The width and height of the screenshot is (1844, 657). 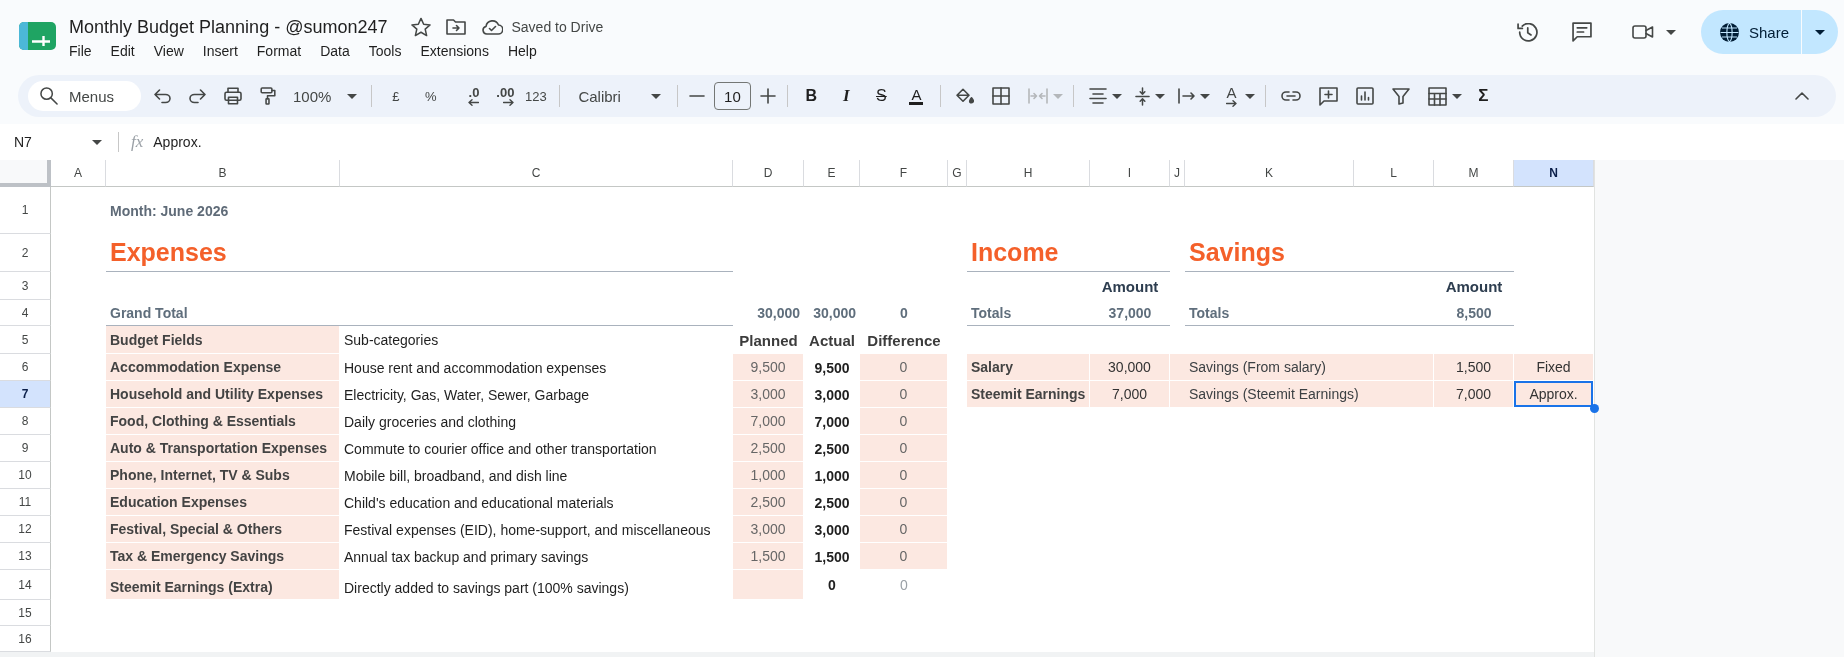 What do you see at coordinates (25, 421) in the screenshot?
I see `row-header: 8` at bounding box center [25, 421].